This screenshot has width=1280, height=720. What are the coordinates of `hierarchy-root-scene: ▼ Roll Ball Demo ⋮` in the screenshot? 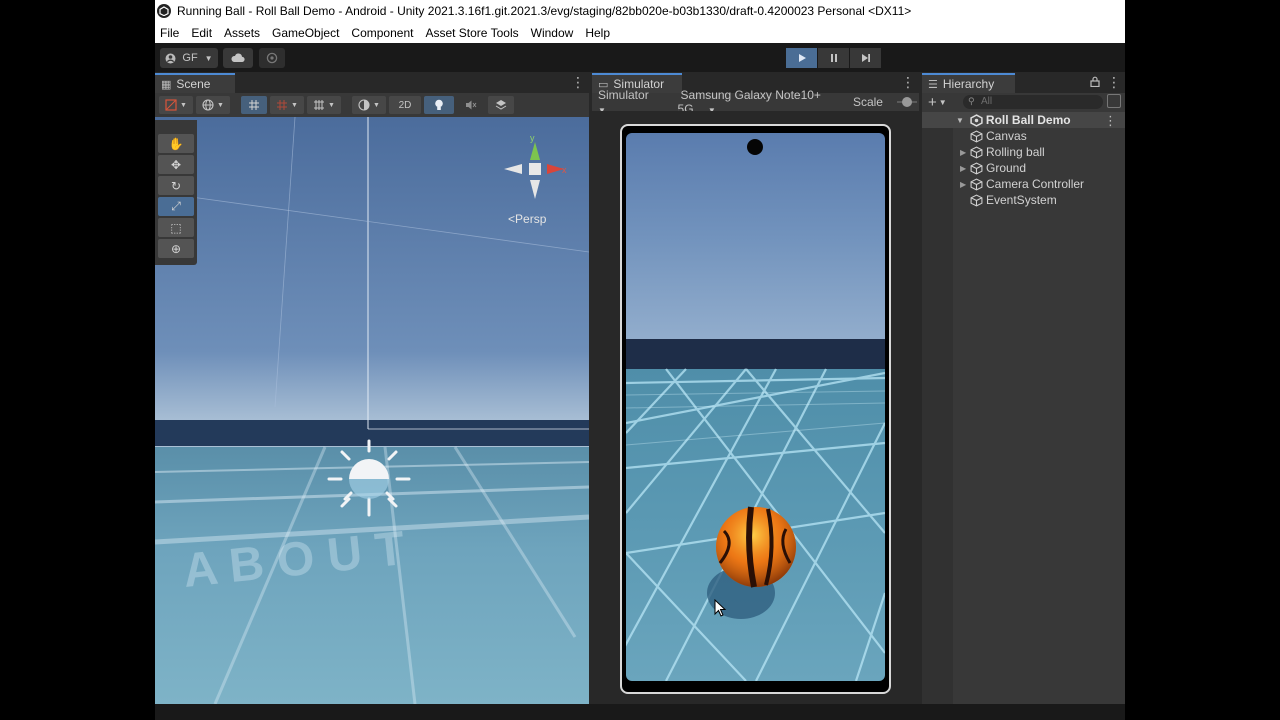 It's located at (1023, 120).